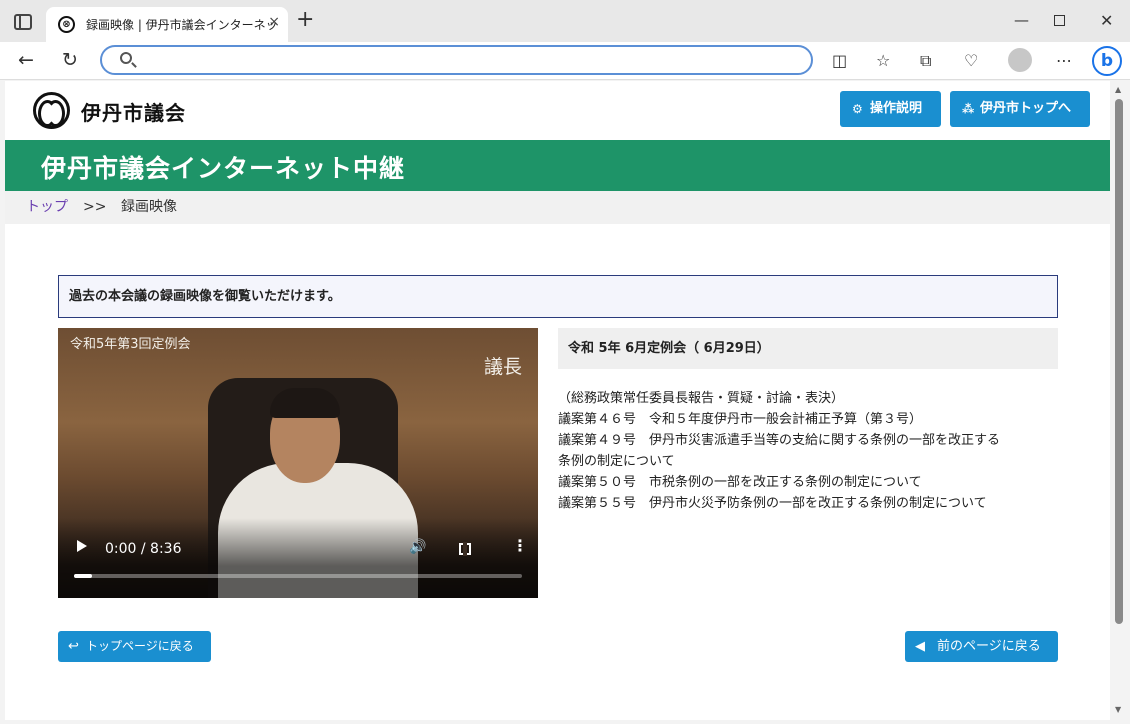 This screenshot has width=1130, height=724. What do you see at coordinates (274, 22) in the screenshot?
I see `tab-close-icon: ×` at bounding box center [274, 22].